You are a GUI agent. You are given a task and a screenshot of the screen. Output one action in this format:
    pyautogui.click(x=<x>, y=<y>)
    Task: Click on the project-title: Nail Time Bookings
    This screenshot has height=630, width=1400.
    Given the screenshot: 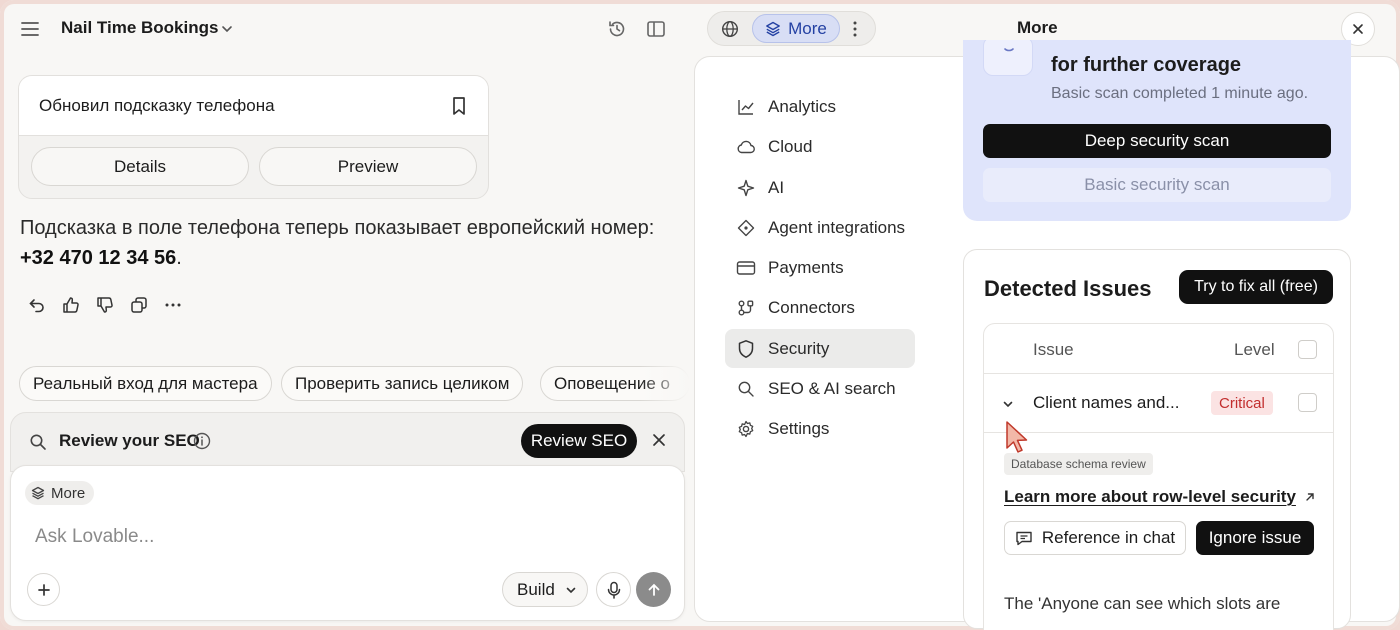 What is the action you would take?
    pyautogui.click(x=139, y=28)
    